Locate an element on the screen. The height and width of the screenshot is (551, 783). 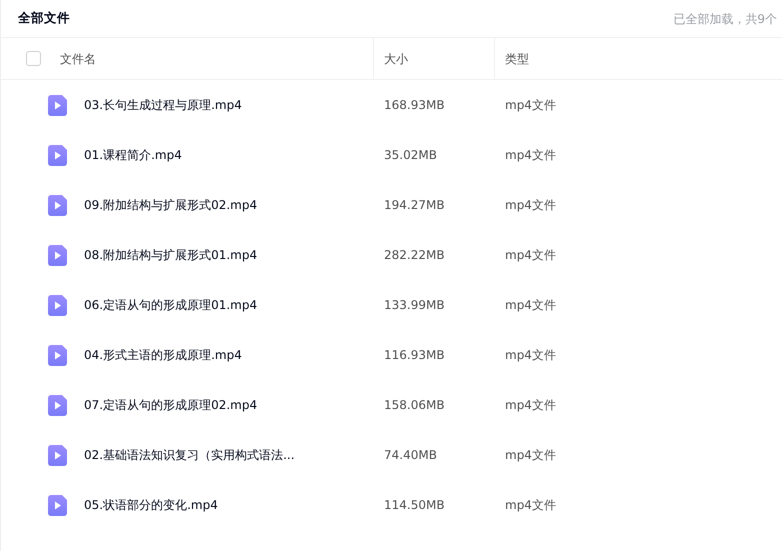
file-name: 06.定语从句的形成原理01.mp4 is located at coordinates (171, 305).